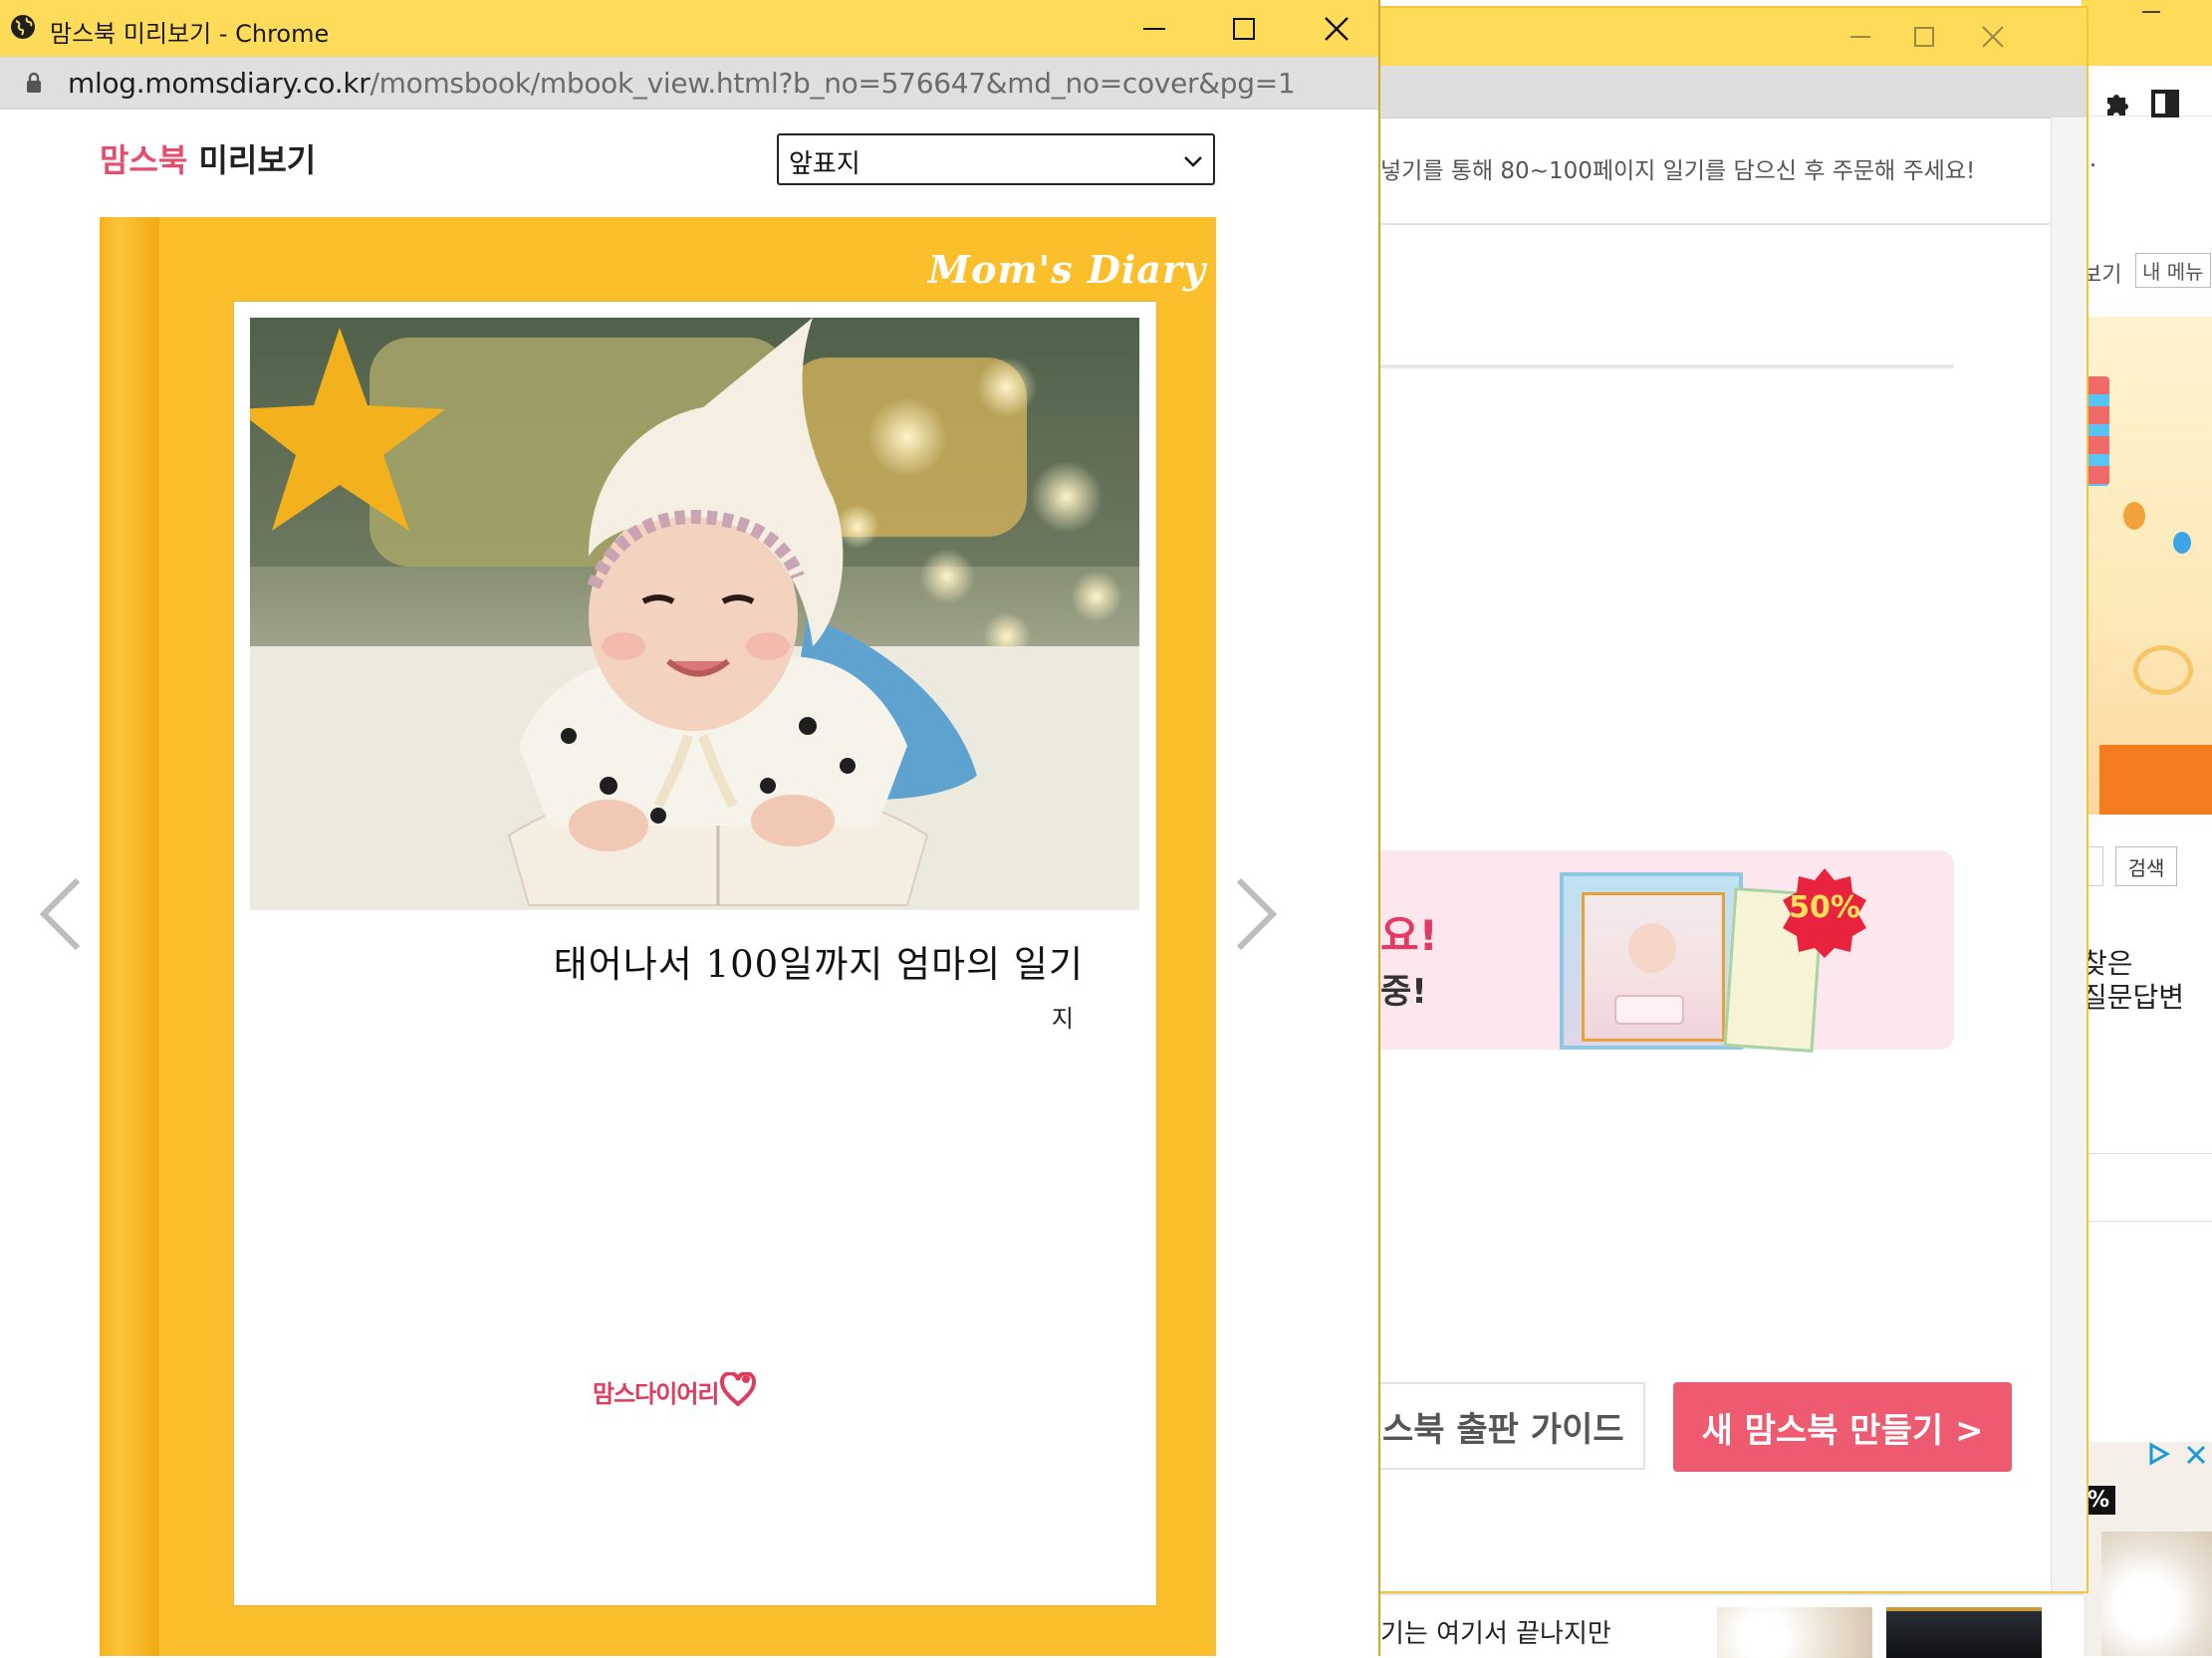 The height and width of the screenshot is (1658, 2212). Describe the element at coordinates (2069, 855) in the screenshot. I see `side-scrollbar` at that location.